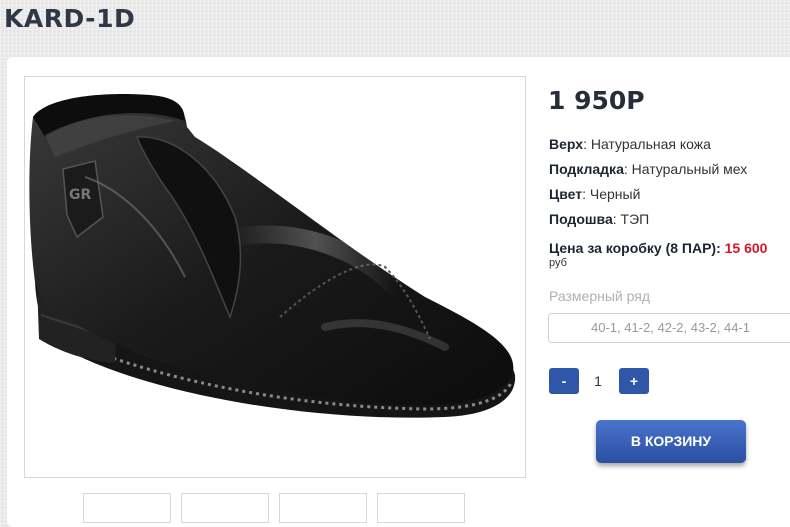  I want to click on quantity-input: 1, so click(598, 381).